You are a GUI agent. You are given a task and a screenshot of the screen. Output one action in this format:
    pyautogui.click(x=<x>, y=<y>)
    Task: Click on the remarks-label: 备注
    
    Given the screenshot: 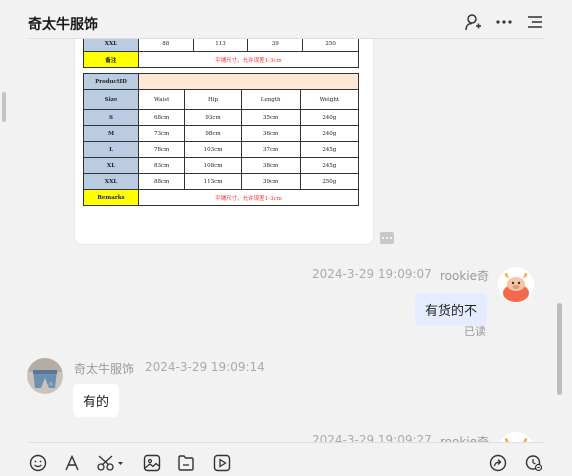 What is the action you would take?
    pyautogui.click(x=111, y=59)
    